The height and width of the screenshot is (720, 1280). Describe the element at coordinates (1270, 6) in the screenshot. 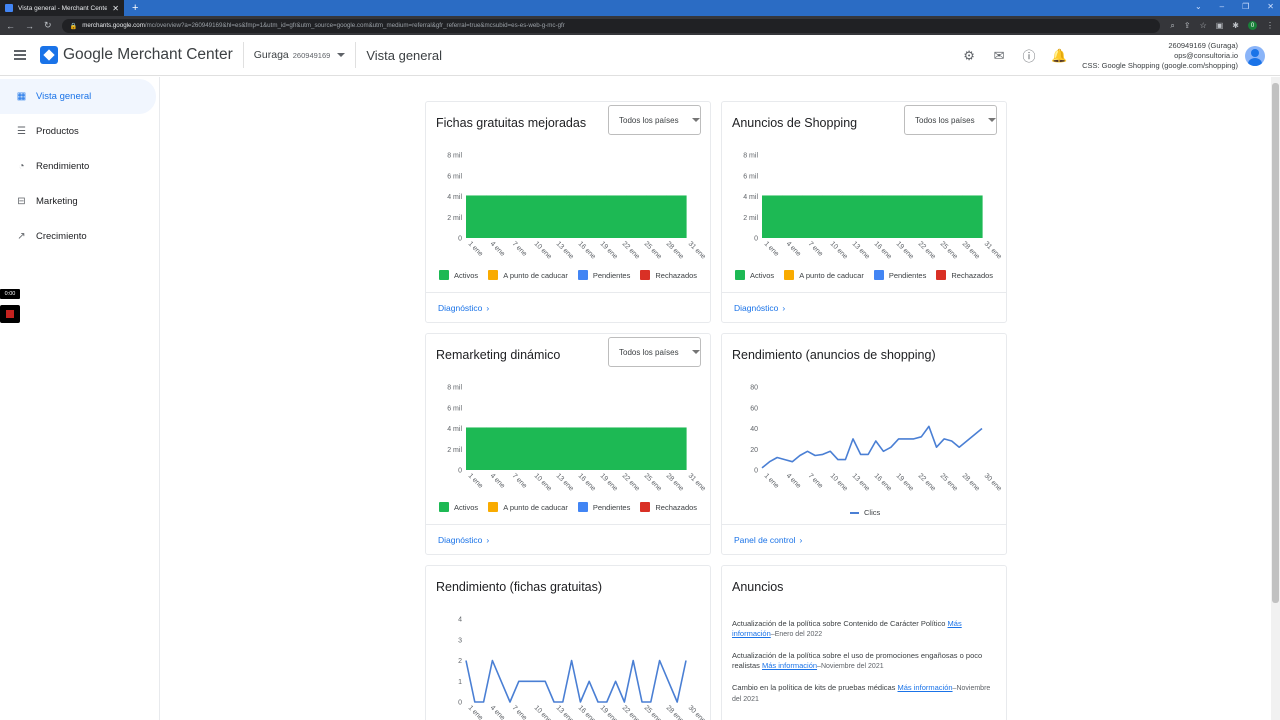

I see `close-window-icon: ✕` at that location.